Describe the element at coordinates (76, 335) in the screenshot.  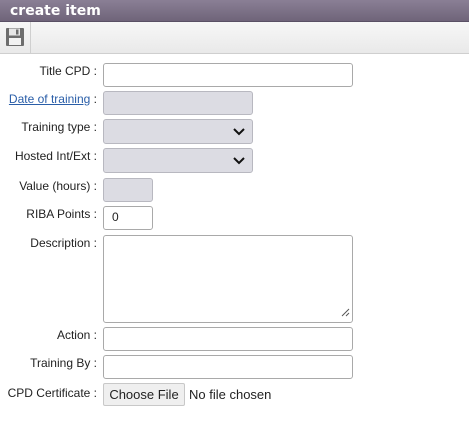
I see `action-label: Action :` at that location.